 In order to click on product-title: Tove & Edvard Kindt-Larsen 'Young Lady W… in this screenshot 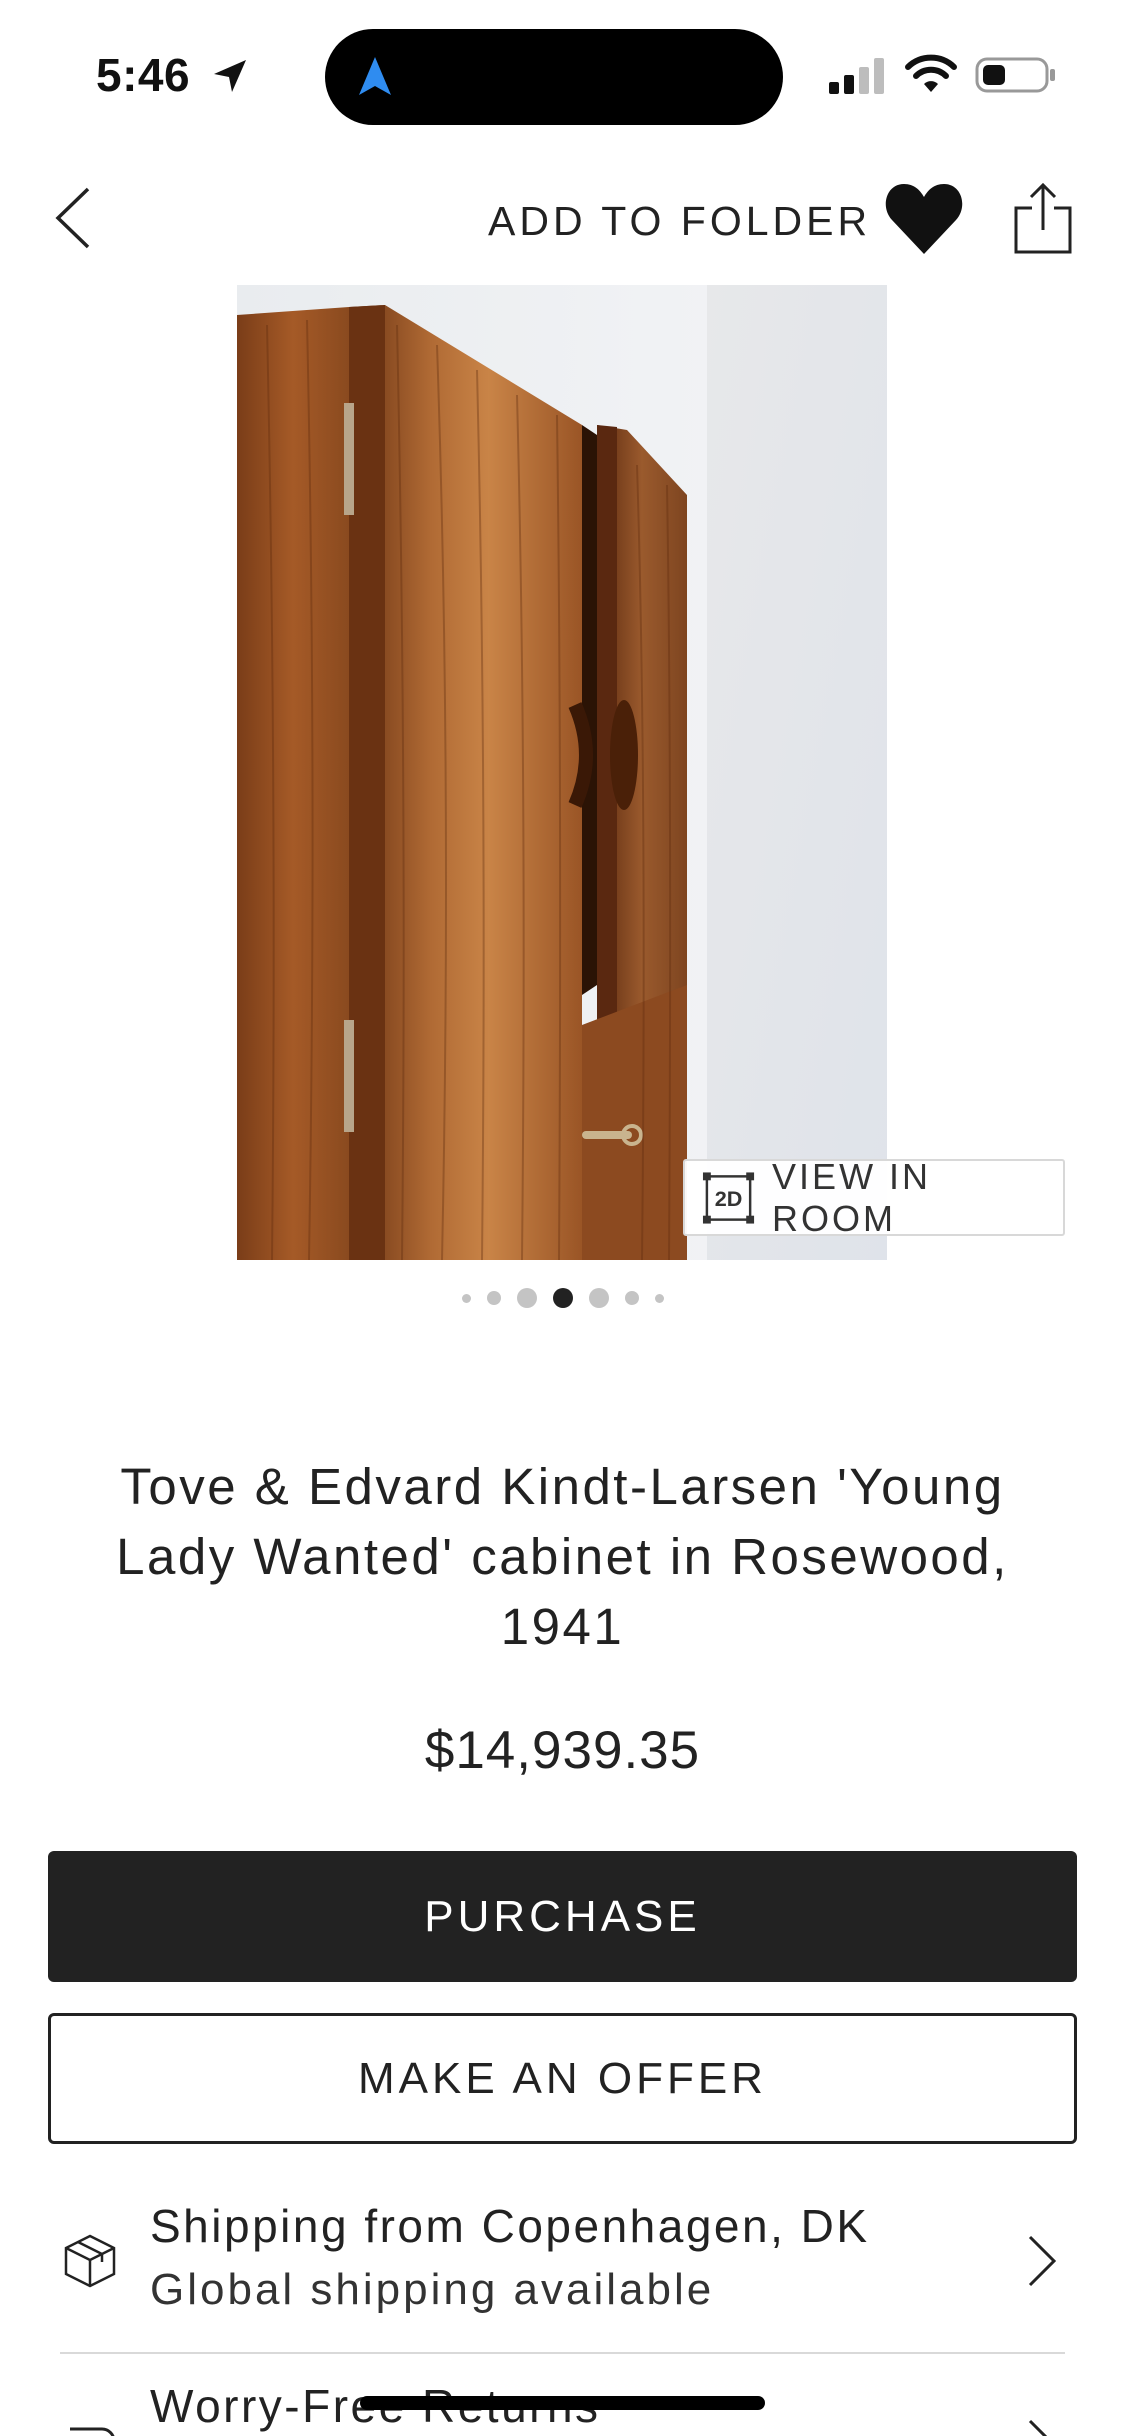, I will do `click(562, 1556)`.